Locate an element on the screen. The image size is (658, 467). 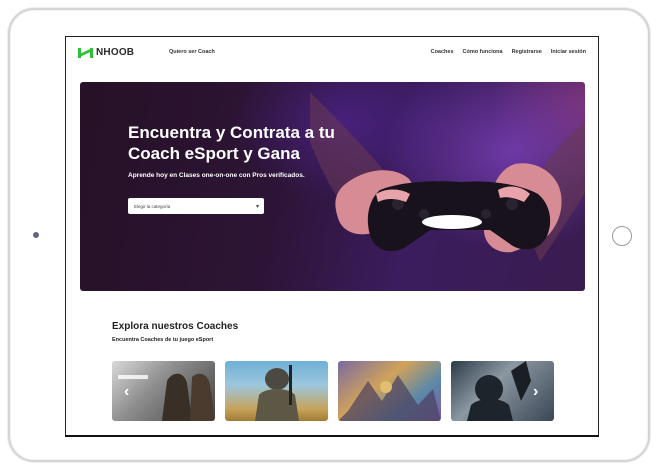
screen-bezel-edge is located at coordinates (332, 436).